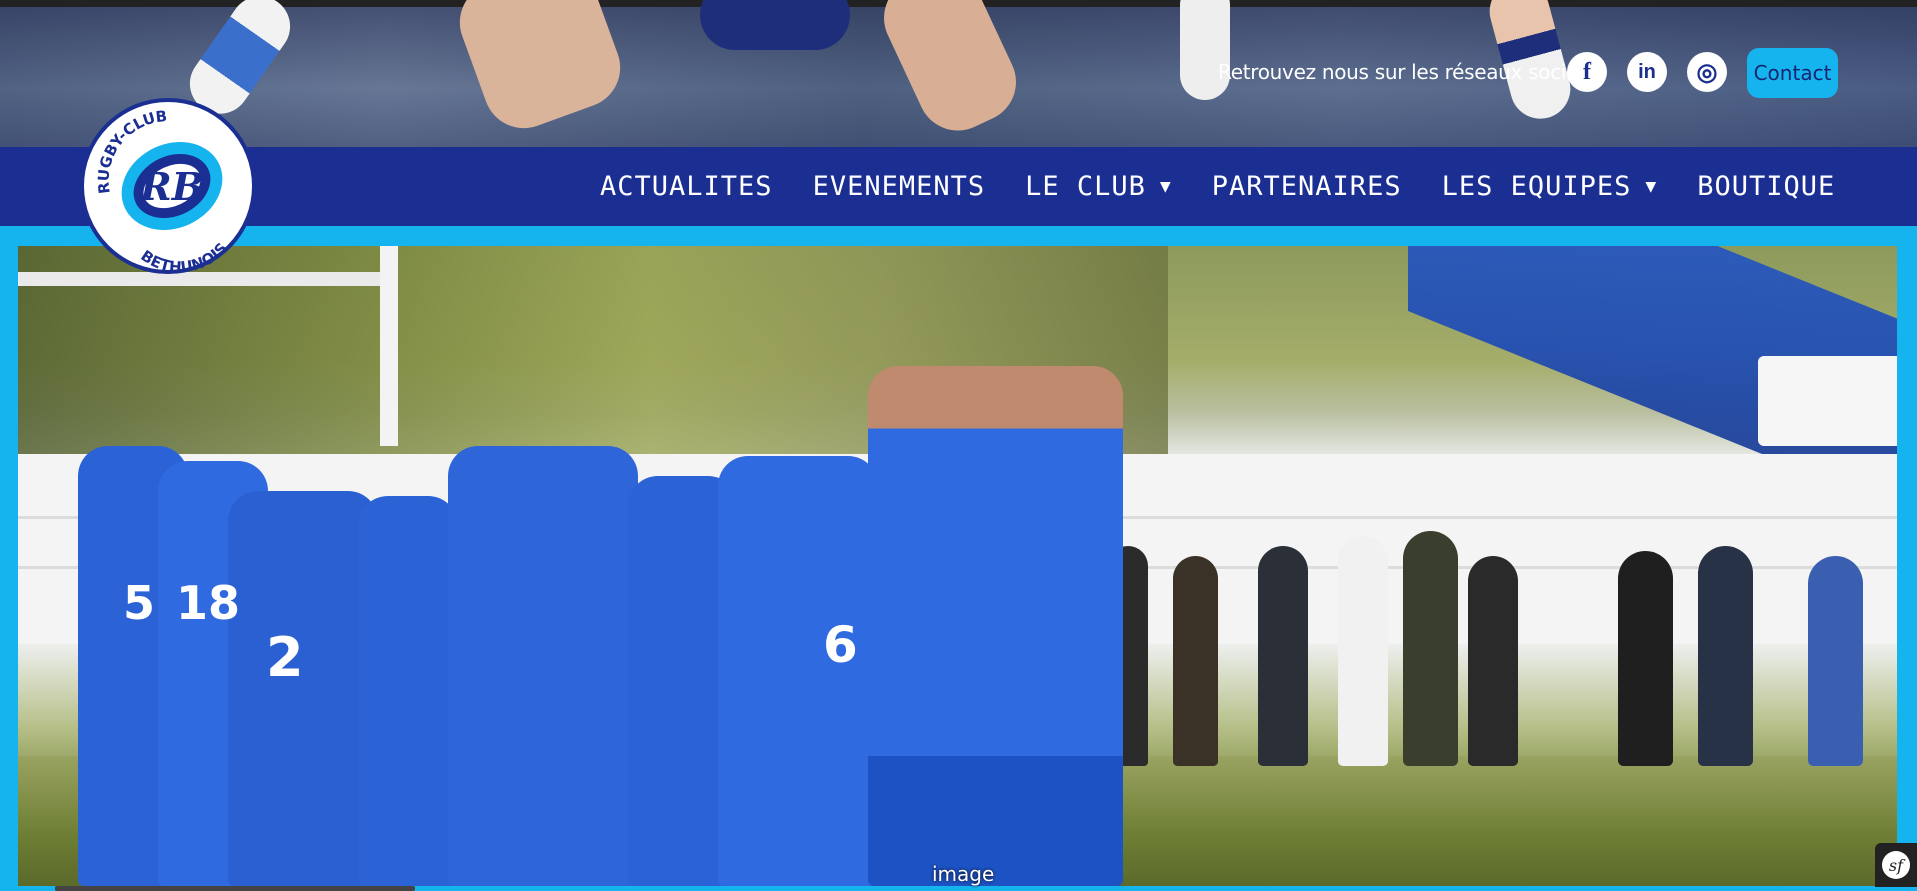 This screenshot has width=1917, height=891. I want to click on background-van, so click(1827, 401).